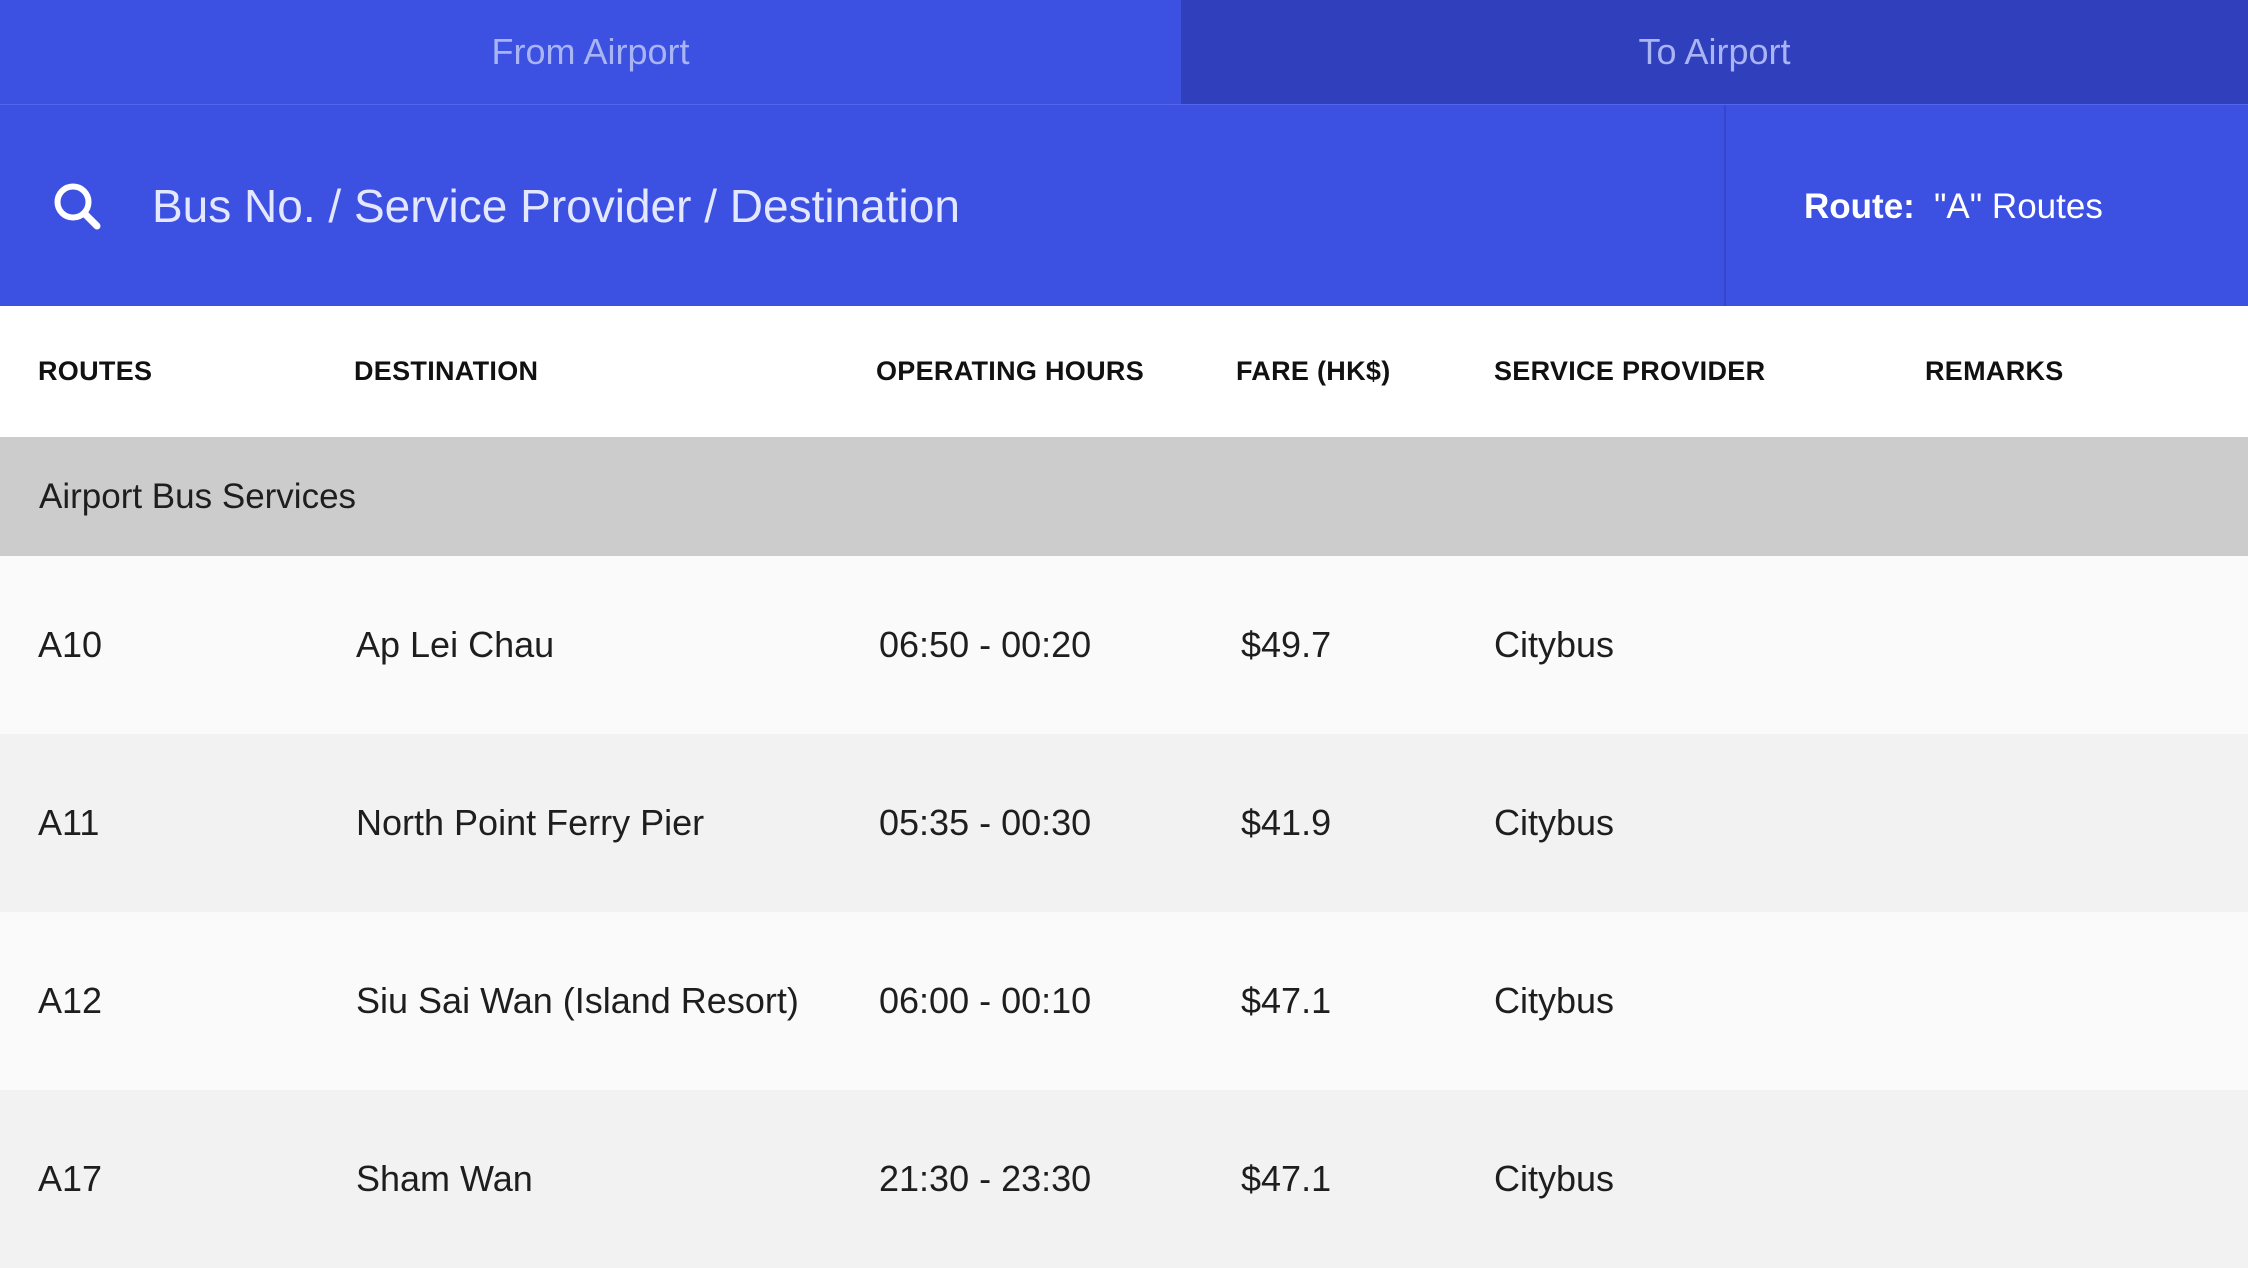  What do you see at coordinates (1714, 52) in the screenshot?
I see `tab-to-airport: To Airport` at bounding box center [1714, 52].